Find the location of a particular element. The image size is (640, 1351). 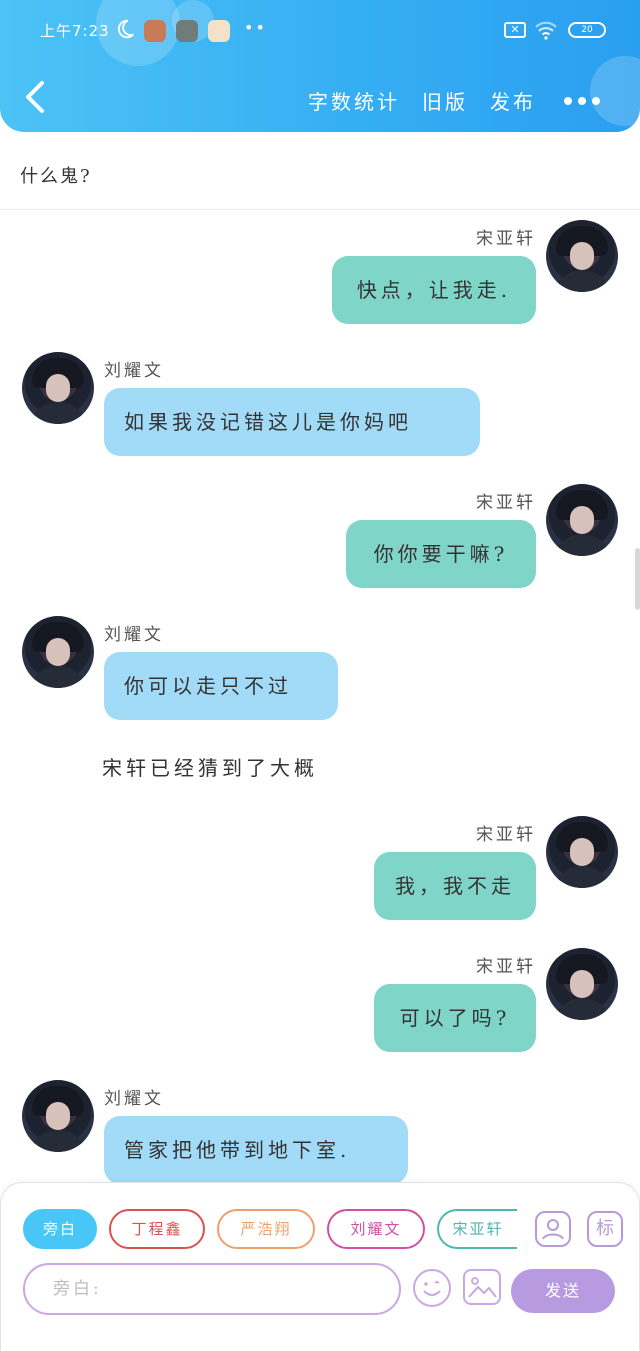

message-bubble: 你可以走只不过 is located at coordinates (221, 686).